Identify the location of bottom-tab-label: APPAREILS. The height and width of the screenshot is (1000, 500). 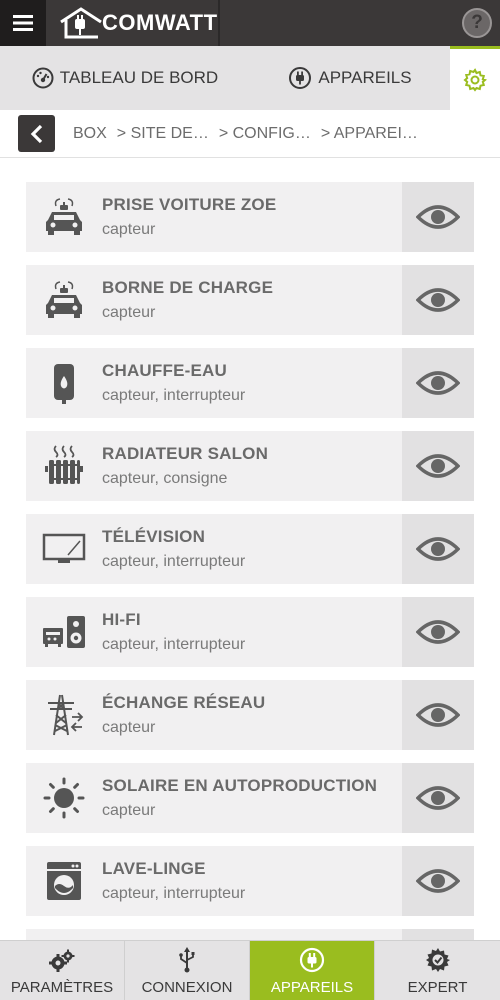
(312, 987).